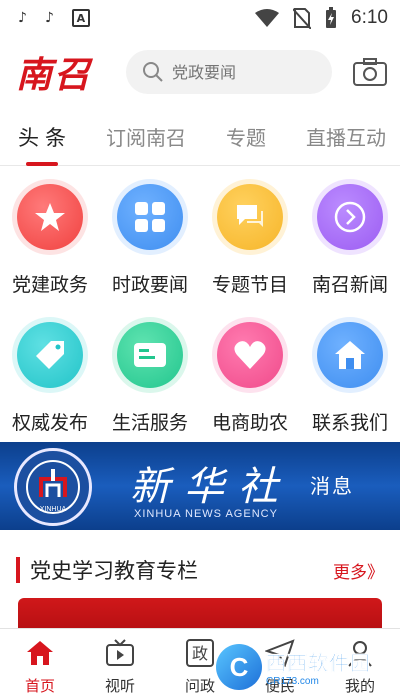 This screenshot has height=700, width=400. Describe the element at coordinates (246, 136) in the screenshot. I see `tab-topics: 专题` at that location.